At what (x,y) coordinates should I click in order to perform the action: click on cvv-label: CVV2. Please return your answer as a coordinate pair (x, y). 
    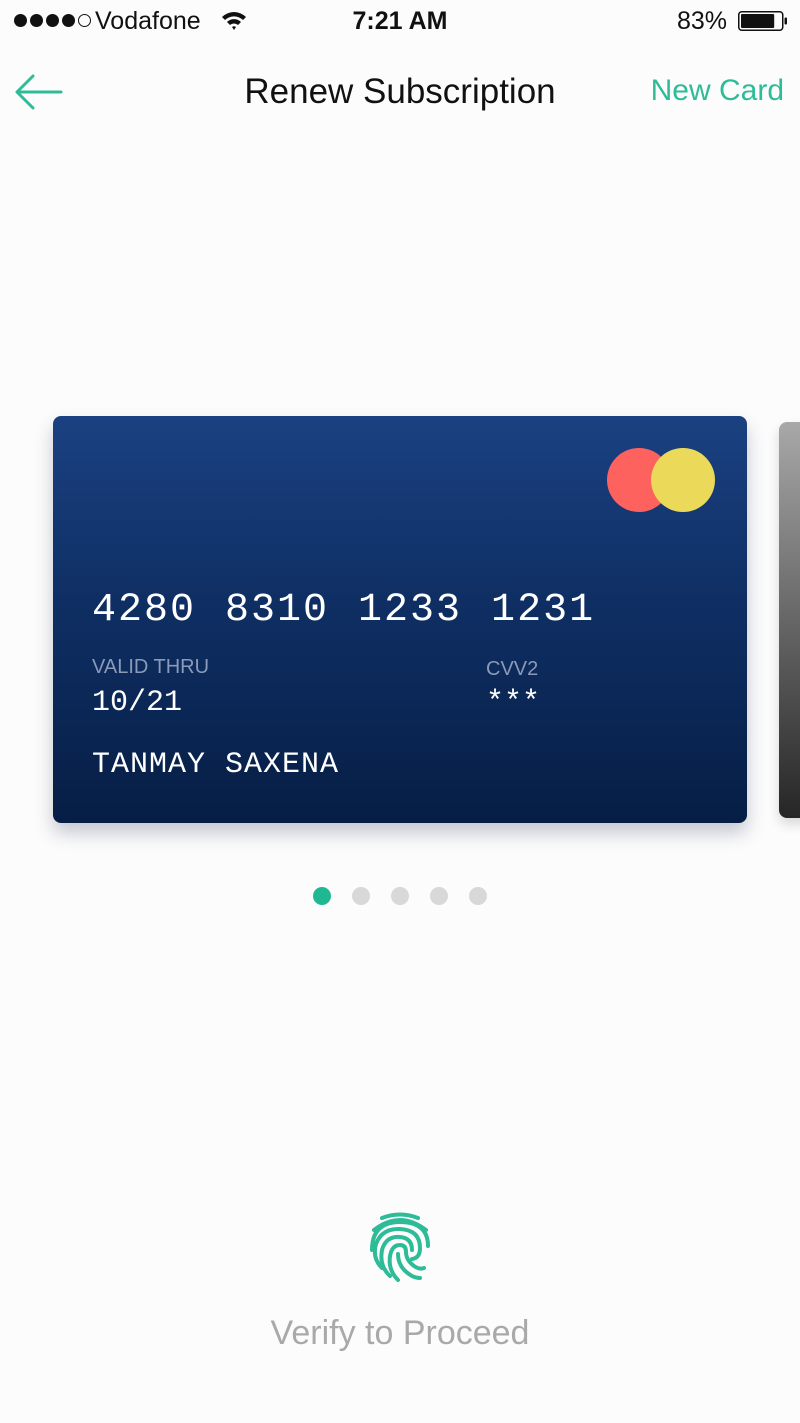
    Looking at the image, I should click on (512, 669).